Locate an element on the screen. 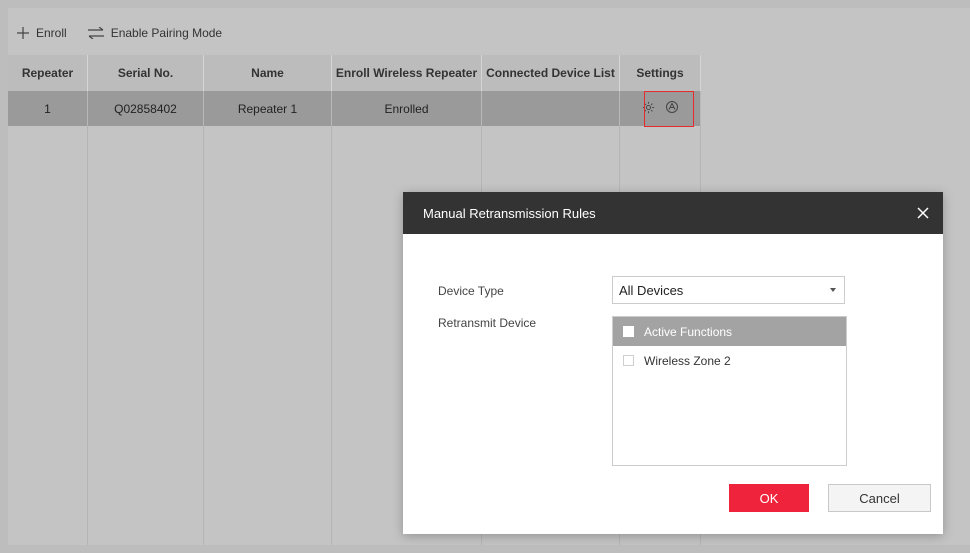  column-header-connected: Connected Device List is located at coordinates (551, 73).